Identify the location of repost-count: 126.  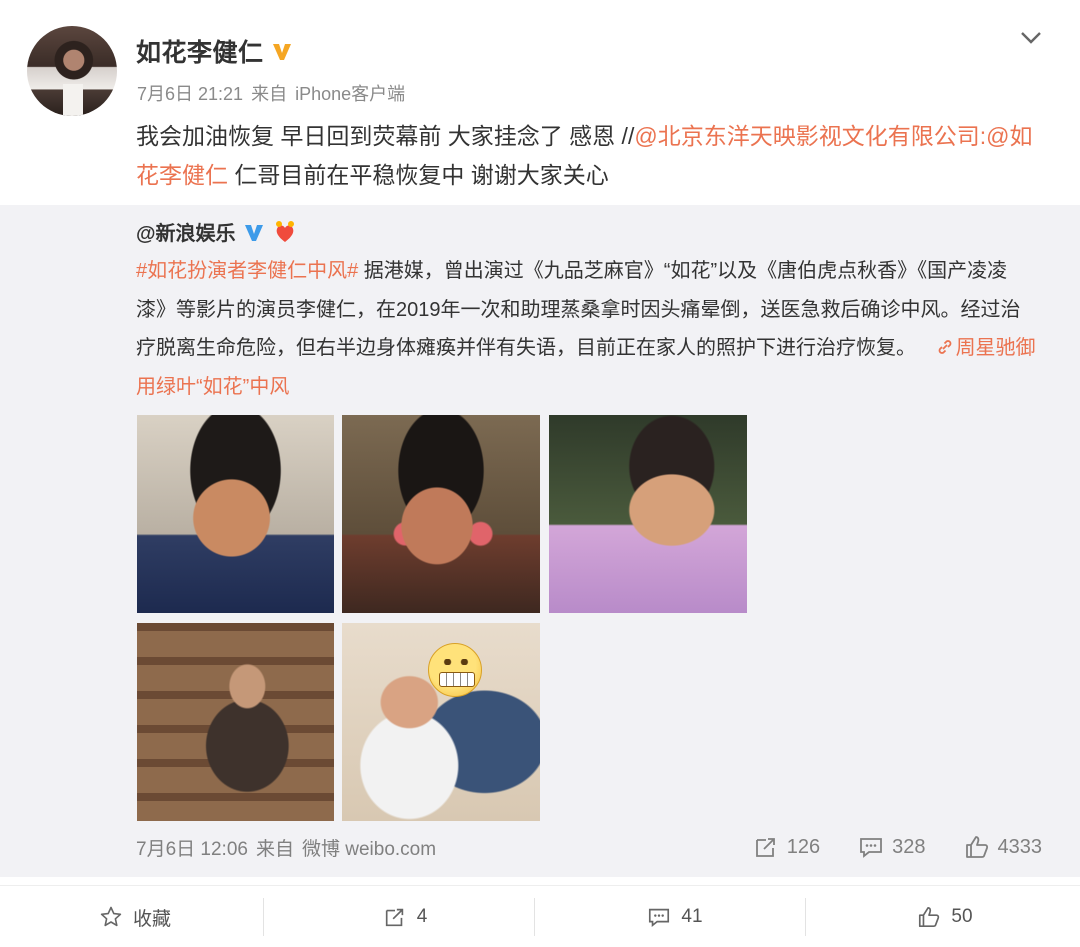
(803, 846).